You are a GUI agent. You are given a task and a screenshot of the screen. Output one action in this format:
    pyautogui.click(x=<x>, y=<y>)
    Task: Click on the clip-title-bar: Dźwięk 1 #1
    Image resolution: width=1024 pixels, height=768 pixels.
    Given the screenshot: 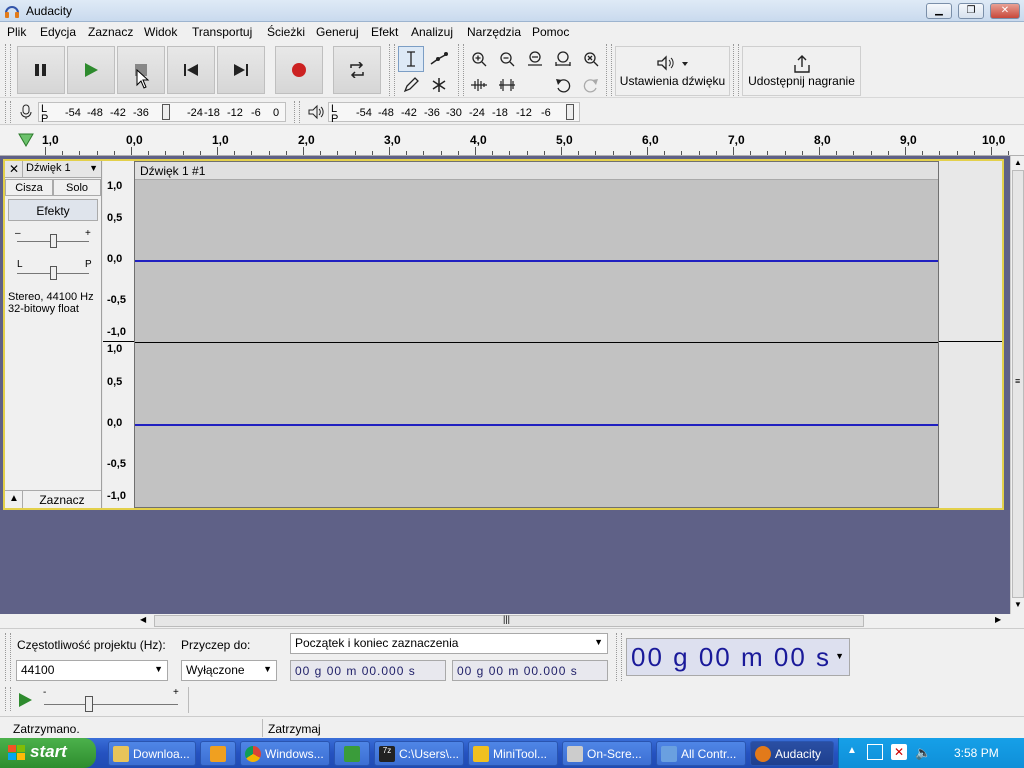 What is the action you would take?
    pyautogui.click(x=536, y=171)
    